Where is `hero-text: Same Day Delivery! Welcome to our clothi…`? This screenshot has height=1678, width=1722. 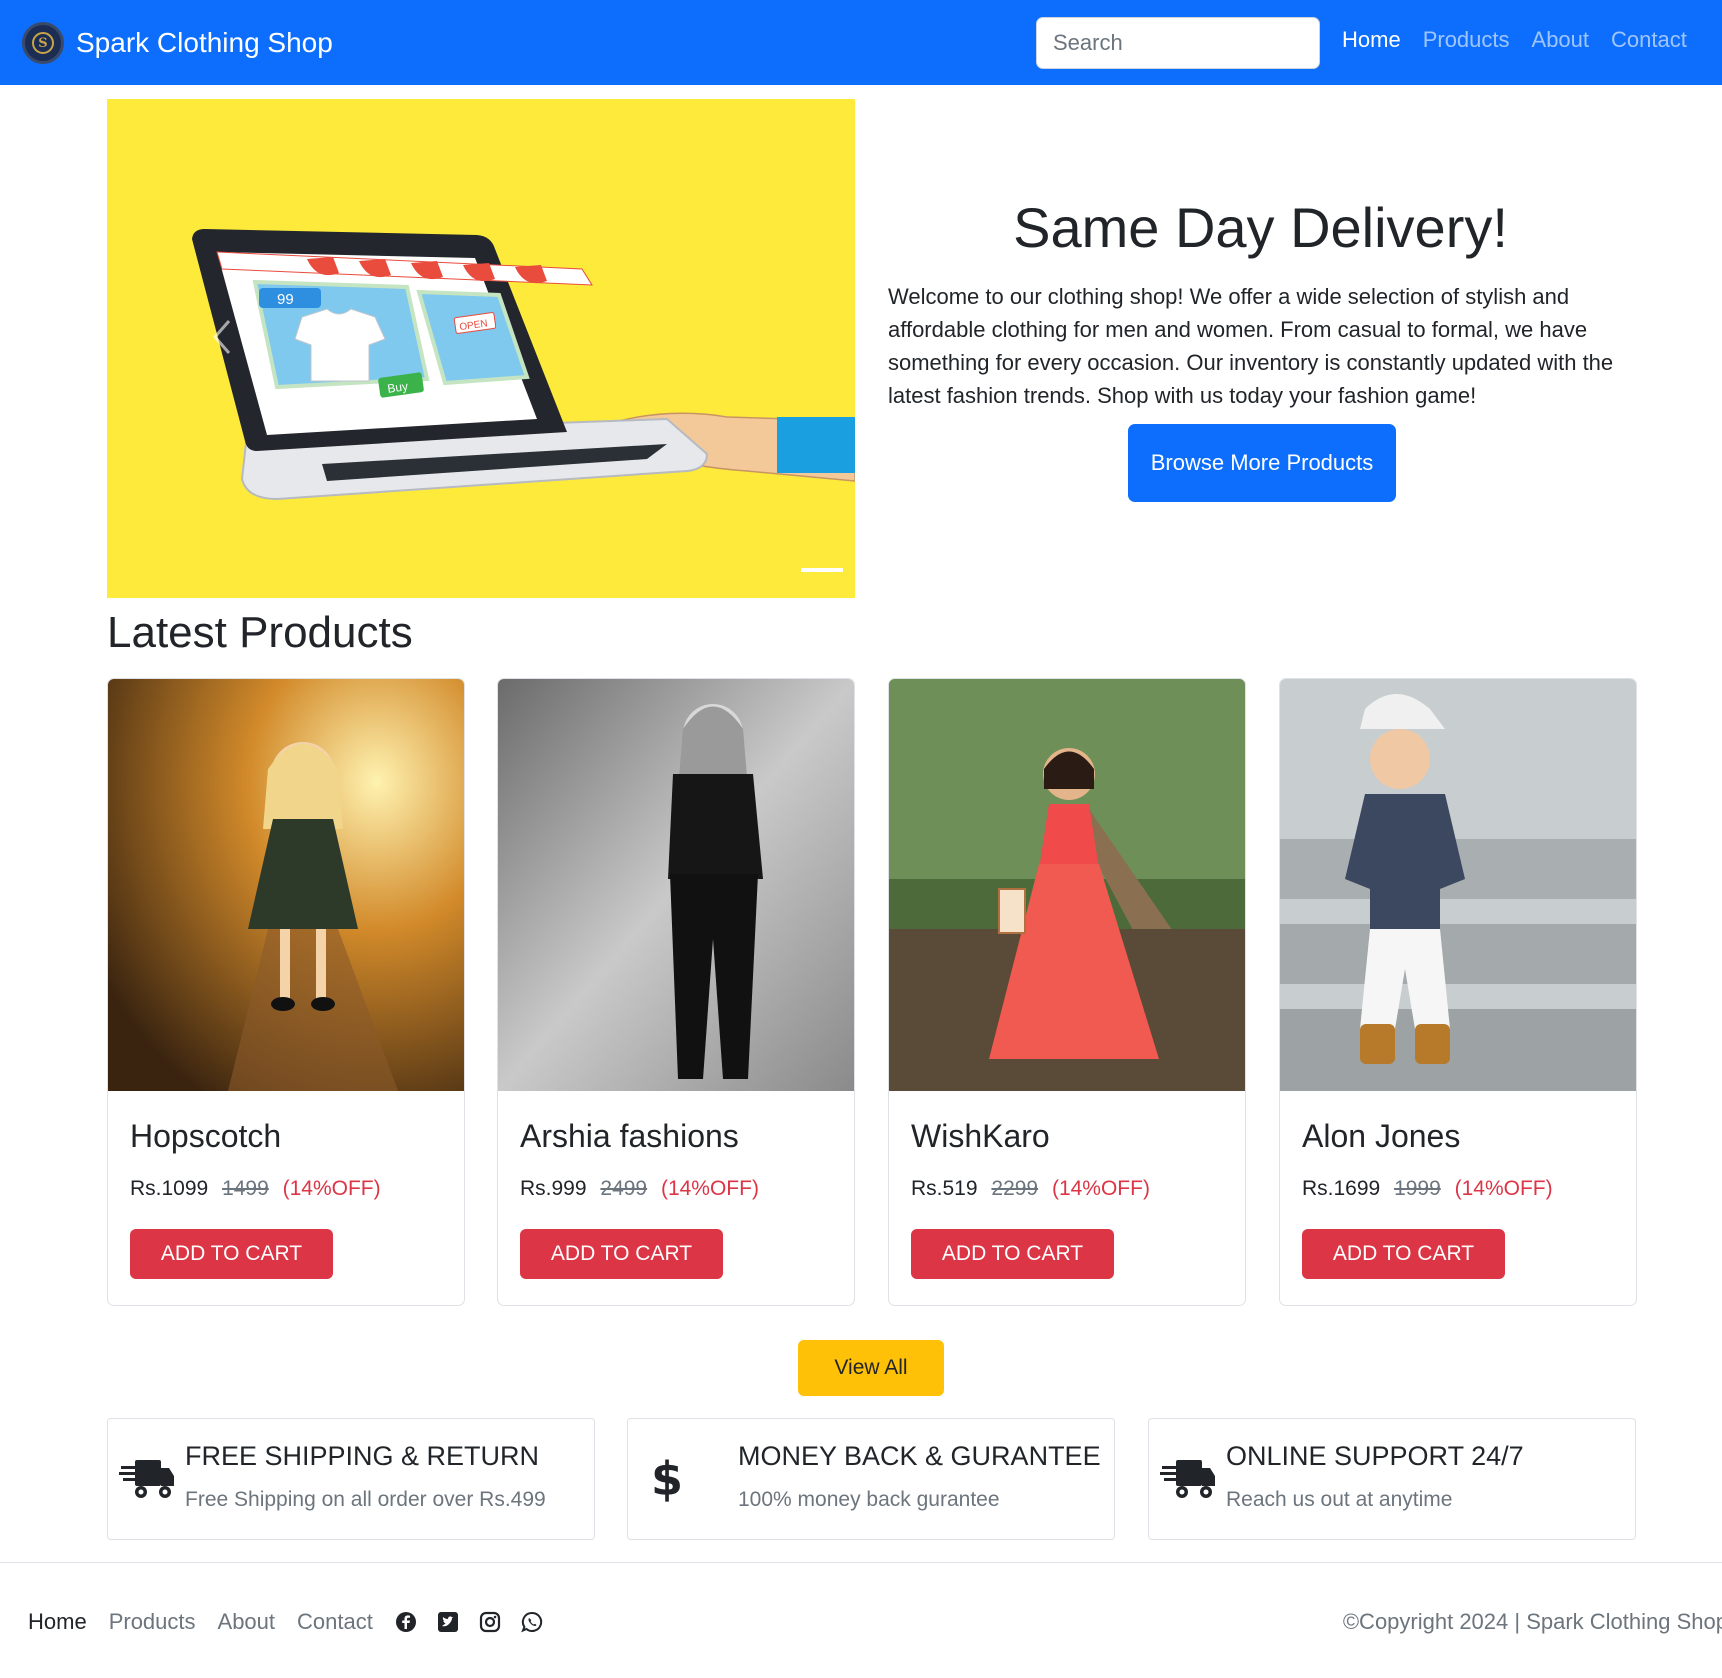 hero-text: Same Day Delivery! Welcome to our clothi… is located at coordinates (1260, 303).